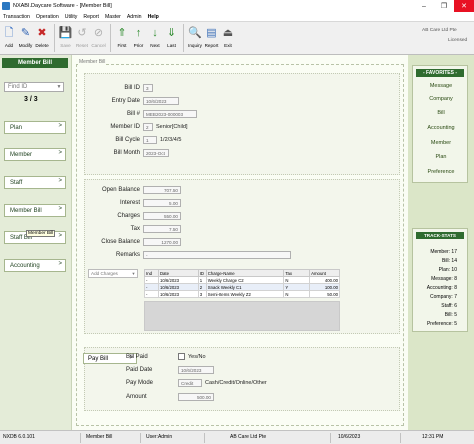  Describe the element at coordinates (441, 128) in the screenshot. I see `favorite-accounting: Accounting` at that location.